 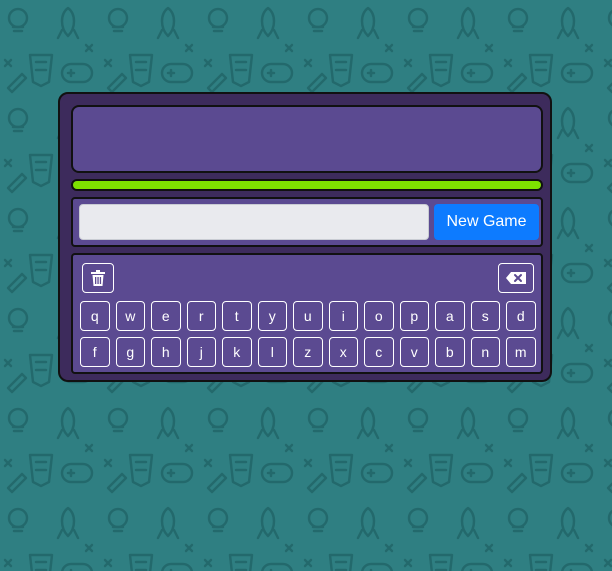 I want to click on key-l: l, so click(x=272, y=352).